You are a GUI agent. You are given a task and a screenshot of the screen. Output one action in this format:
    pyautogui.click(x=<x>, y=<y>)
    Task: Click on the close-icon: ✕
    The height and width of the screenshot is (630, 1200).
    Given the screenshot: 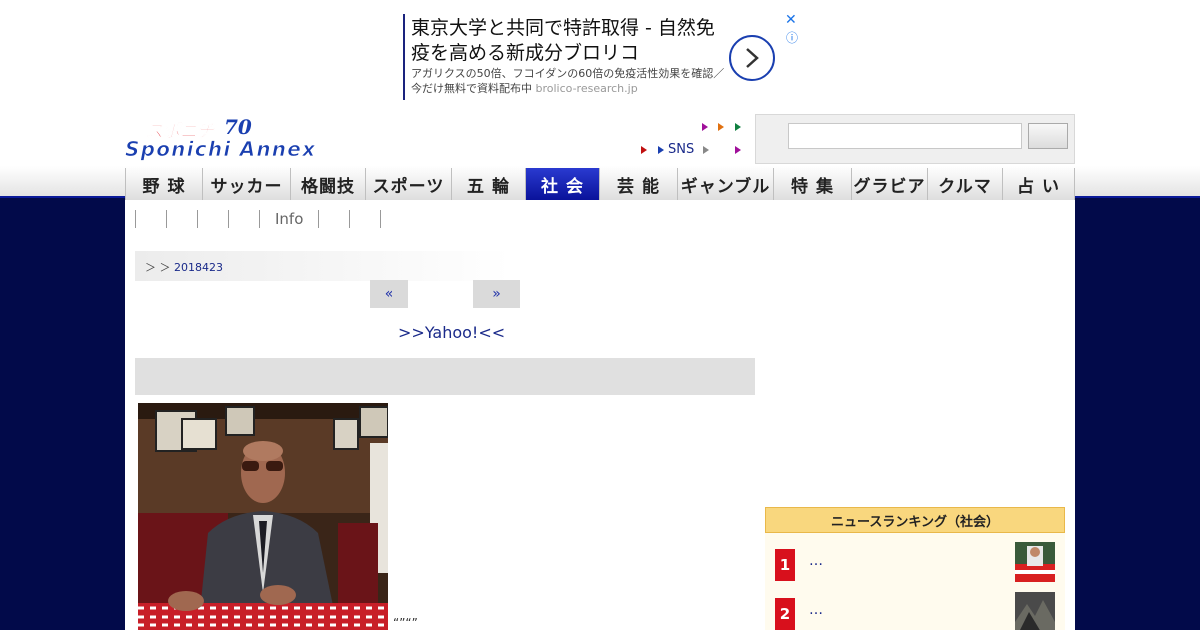 What is the action you would take?
    pyautogui.click(x=791, y=20)
    